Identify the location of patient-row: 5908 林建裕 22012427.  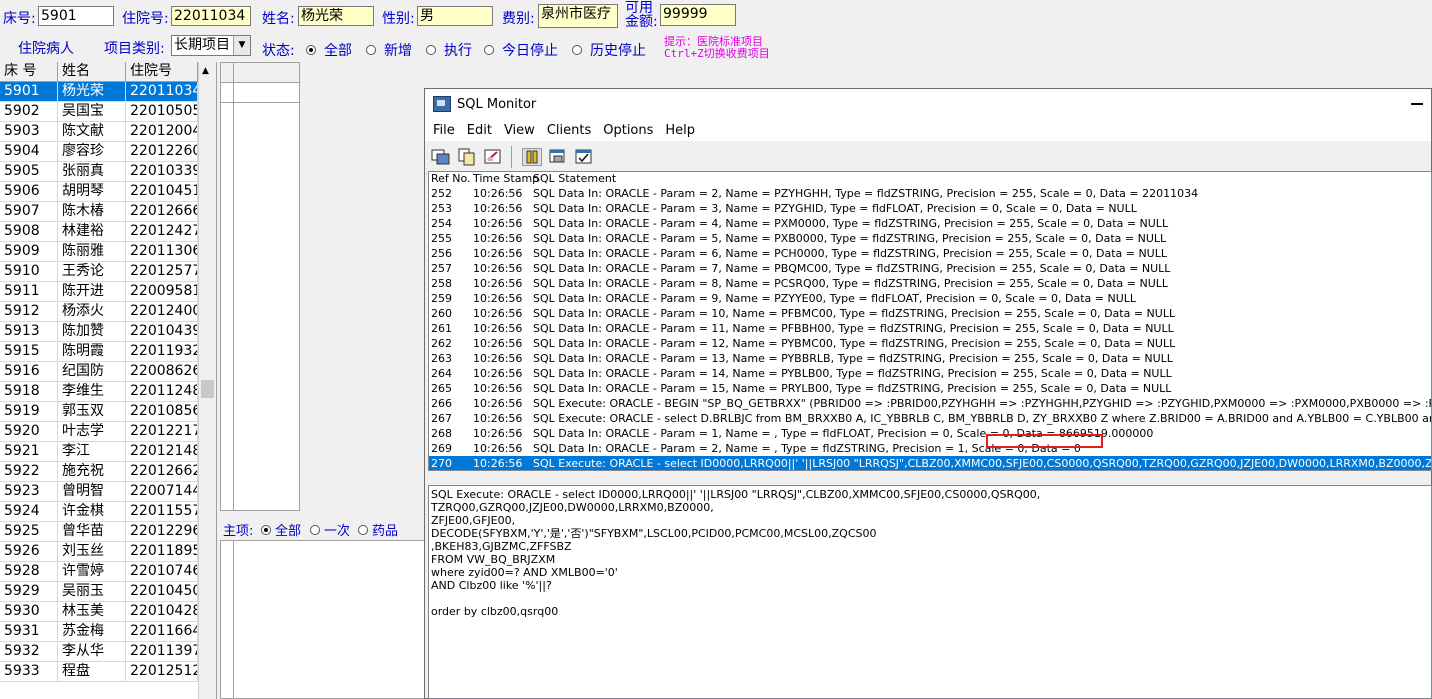
(108, 232).